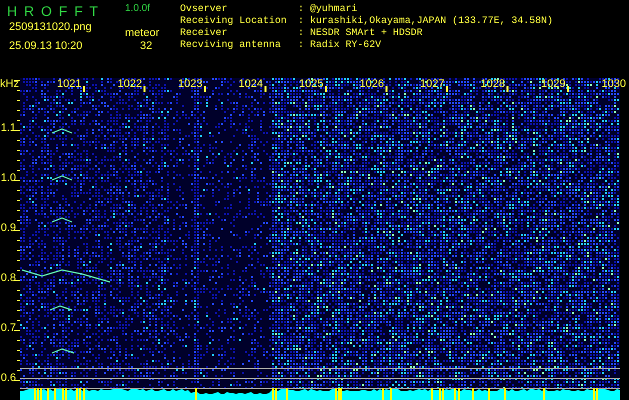 This screenshot has width=629, height=400. I want to click on meteor-count: 32, so click(146, 46).